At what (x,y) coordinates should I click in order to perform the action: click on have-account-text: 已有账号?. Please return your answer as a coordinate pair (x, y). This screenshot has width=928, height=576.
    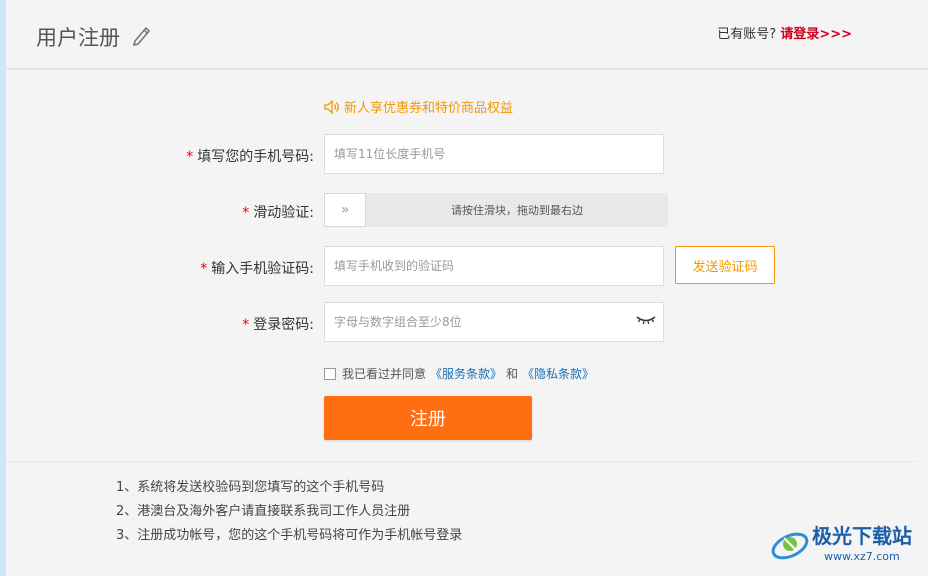
    Looking at the image, I should click on (747, 34).